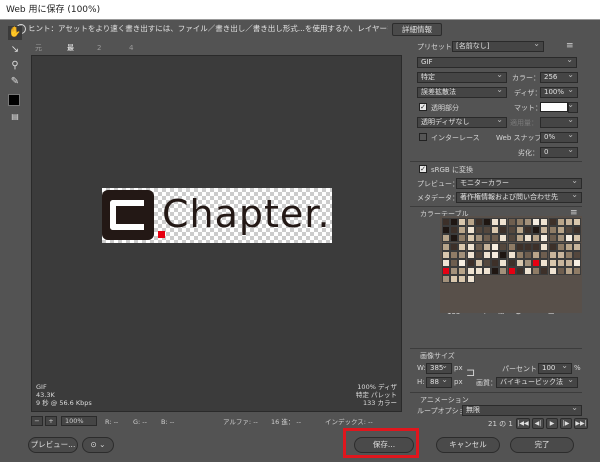 The height and width of the screenshot is (462, 600). Describe the element at coordinates (498, 46) in the screenshot. I see `preset-select: [名前なし]` at that location.